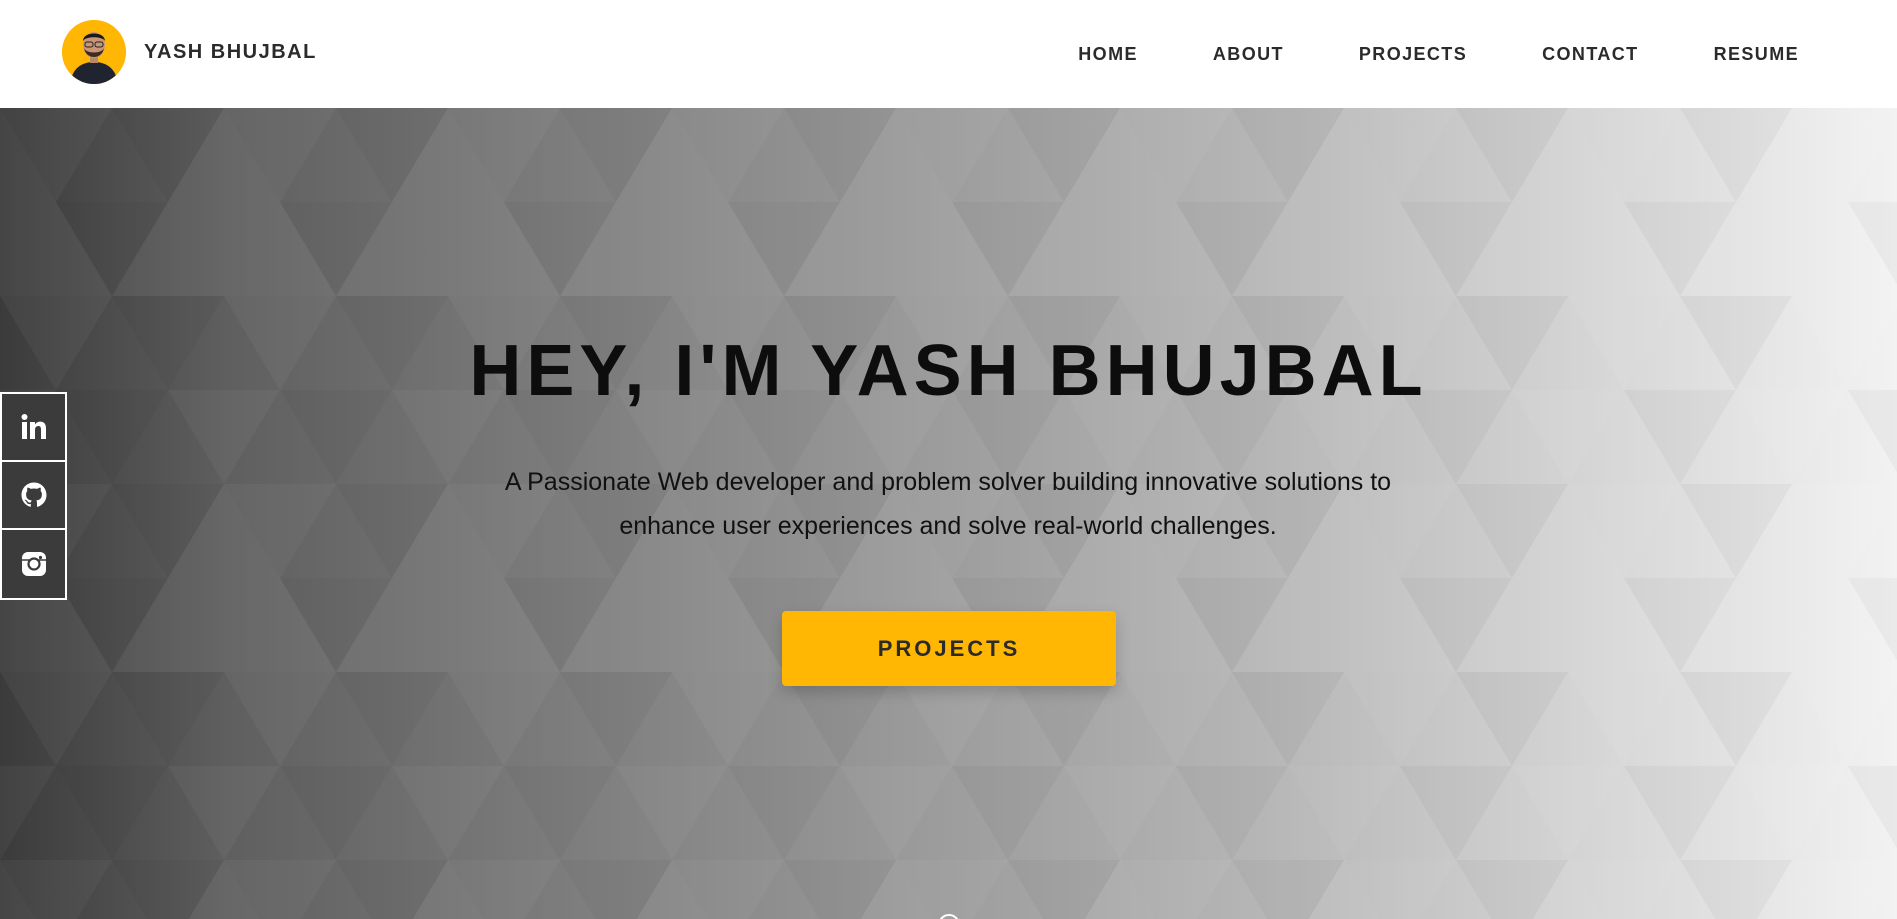 The width and height of the screenshot is (1897, 919). What do you see at coordinates (1590, 54) in the screenshot?
I see `nav-contact: CONTACT` at bounding box center [1590, 54].